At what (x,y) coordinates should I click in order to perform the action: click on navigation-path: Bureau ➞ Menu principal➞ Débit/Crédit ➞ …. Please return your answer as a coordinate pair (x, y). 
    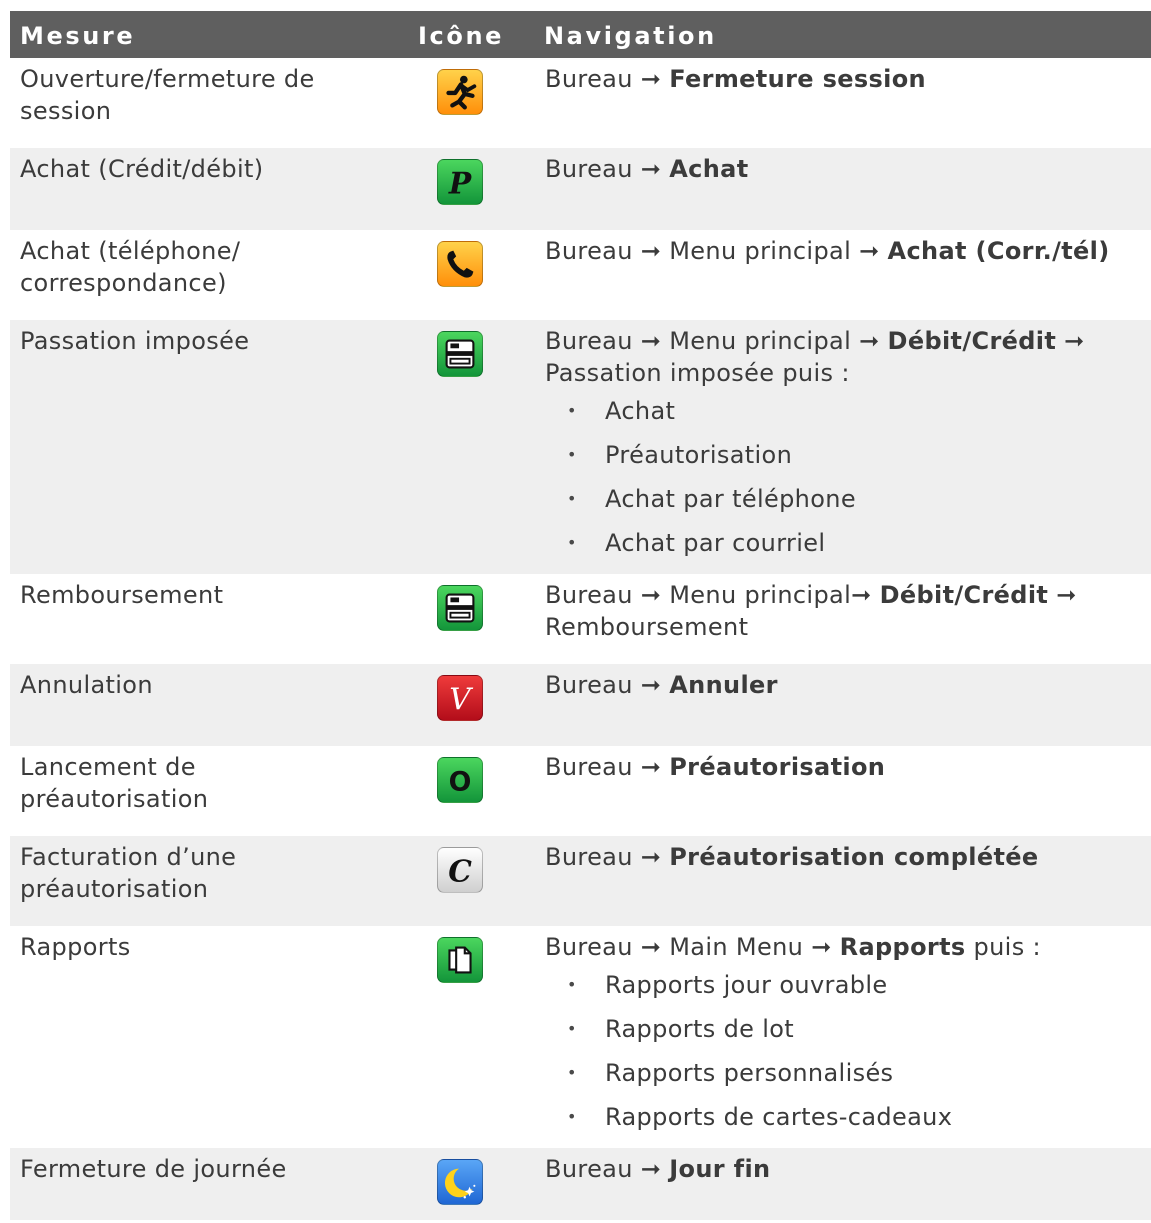
    Looking at the image, I should click on (845, 611).